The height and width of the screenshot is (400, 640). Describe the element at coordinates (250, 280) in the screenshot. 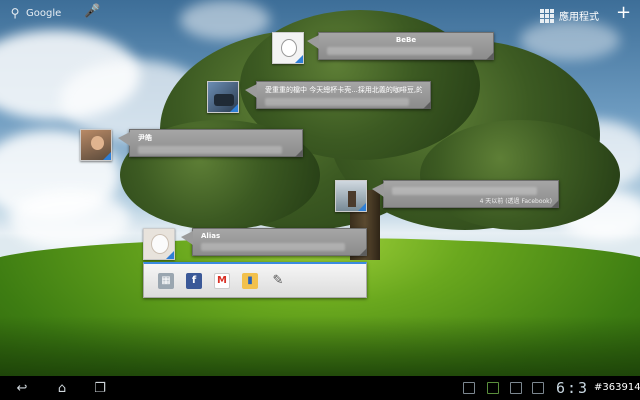

I see `contacts-icon: ▮` at that location.